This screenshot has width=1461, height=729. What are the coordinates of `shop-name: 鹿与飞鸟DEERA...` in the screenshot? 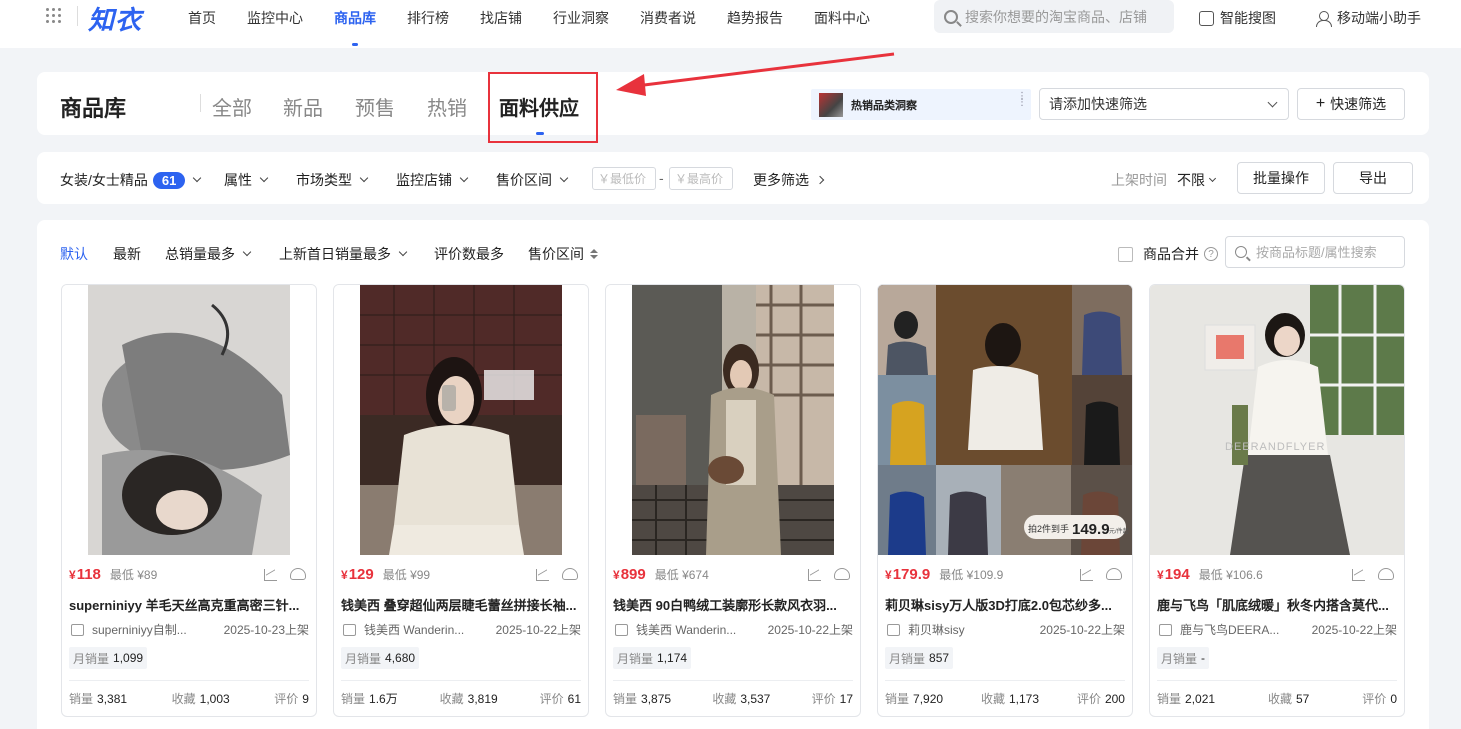 It's located at (1241, 629).